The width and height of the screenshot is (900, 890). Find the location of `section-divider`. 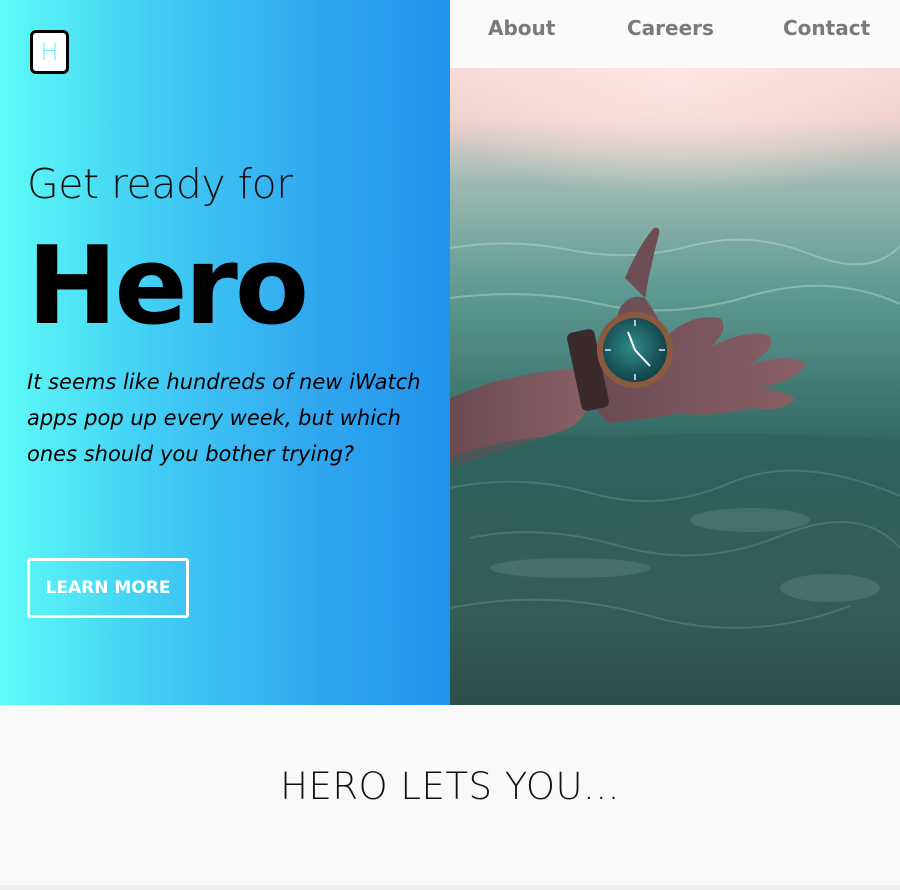

section-divider is located at coordinates (450, 887).